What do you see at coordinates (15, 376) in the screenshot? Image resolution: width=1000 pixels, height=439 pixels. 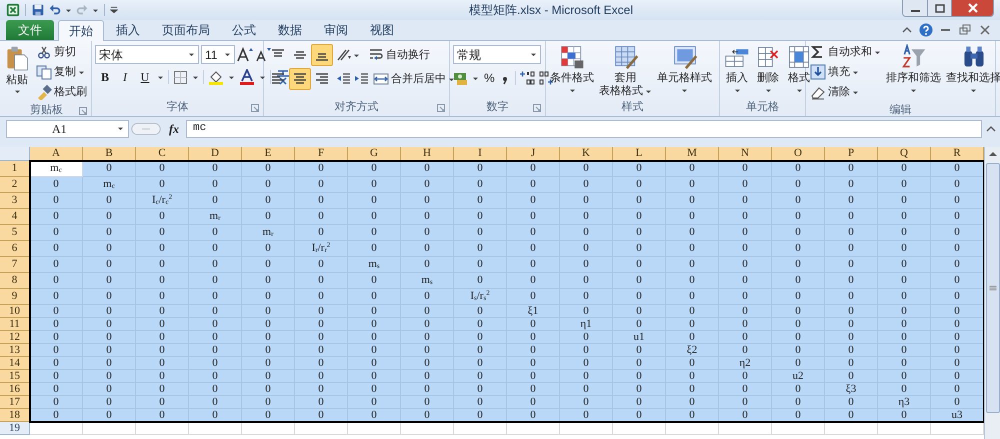 I see `row-header: 15` at bounding box center [15, 376].